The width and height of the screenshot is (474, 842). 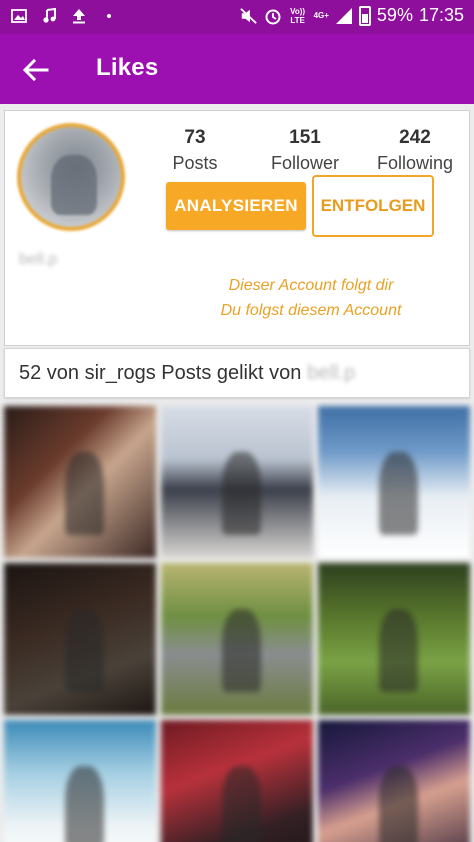 I want to click on back-button, so click(x=36, y=70).